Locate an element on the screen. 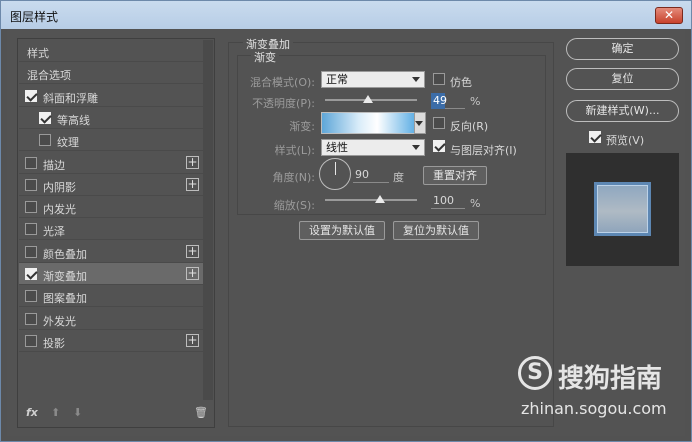  preview-label: 预览(V) is located at coordinates (625, 140).